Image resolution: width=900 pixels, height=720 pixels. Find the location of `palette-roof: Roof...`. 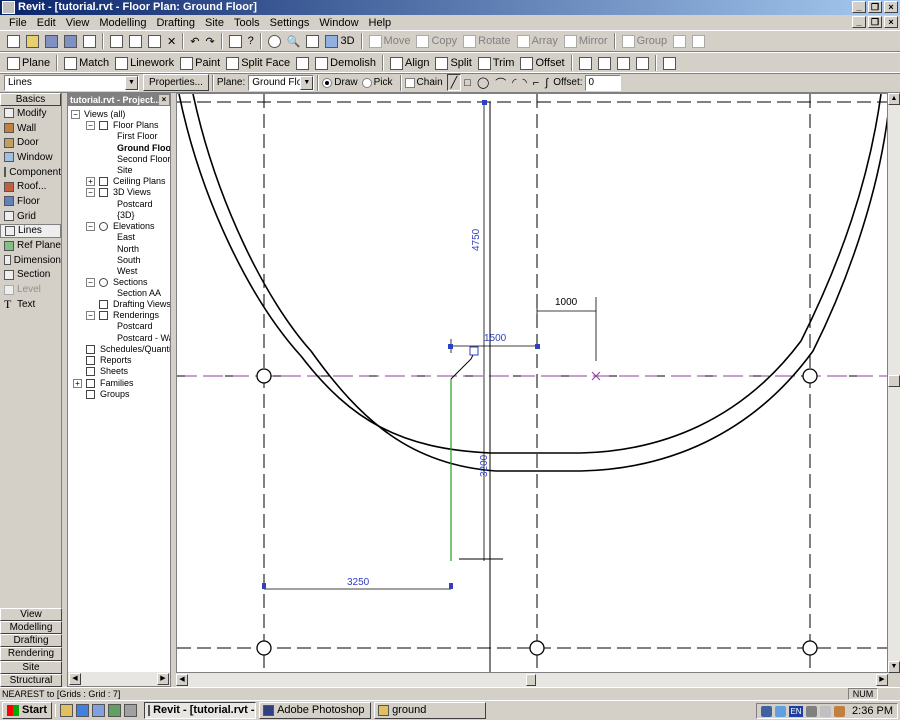

palette-roof: Roof... is located at coordinates (30, 186).